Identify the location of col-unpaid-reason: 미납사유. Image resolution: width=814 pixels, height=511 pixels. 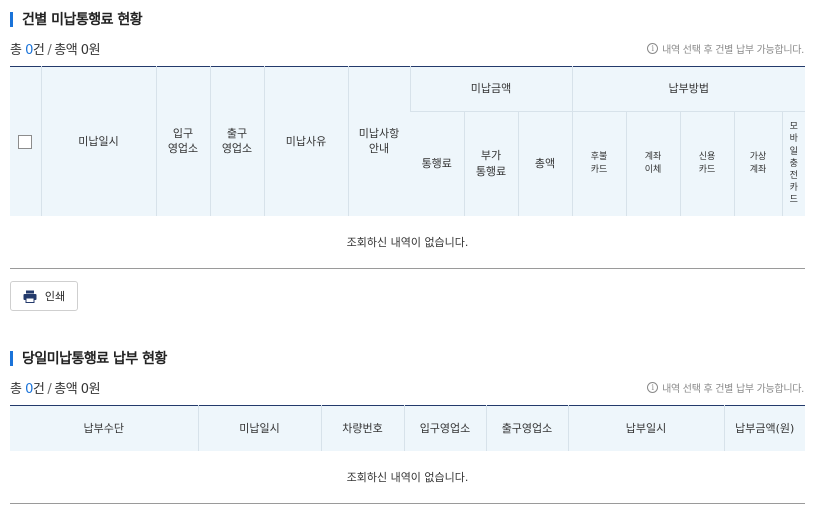
(305, 141).